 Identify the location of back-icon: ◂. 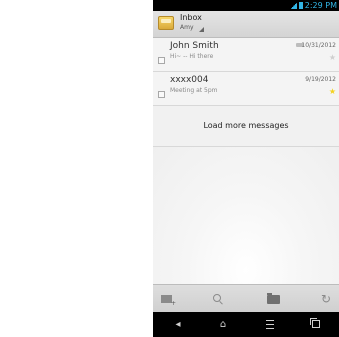
(178, 324).